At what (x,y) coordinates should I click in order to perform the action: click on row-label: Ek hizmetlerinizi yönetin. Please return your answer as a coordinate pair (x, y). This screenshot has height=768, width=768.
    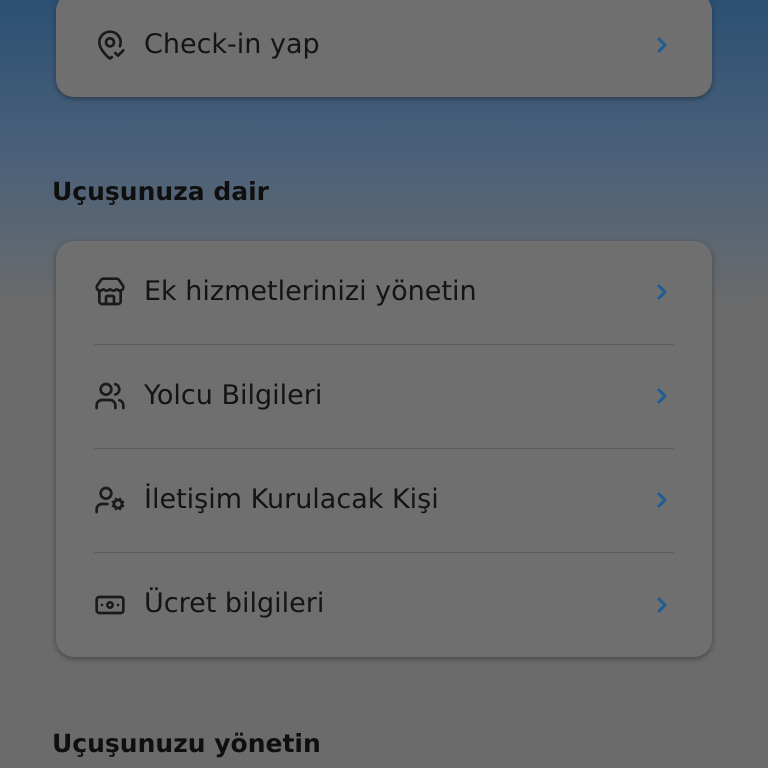
    Looking at the image, I should click on (311, 291).